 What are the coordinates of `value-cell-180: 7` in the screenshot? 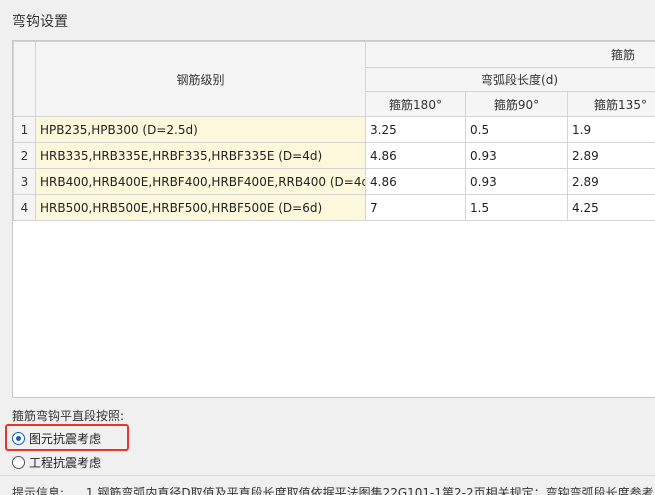 It's located at (415, 207).